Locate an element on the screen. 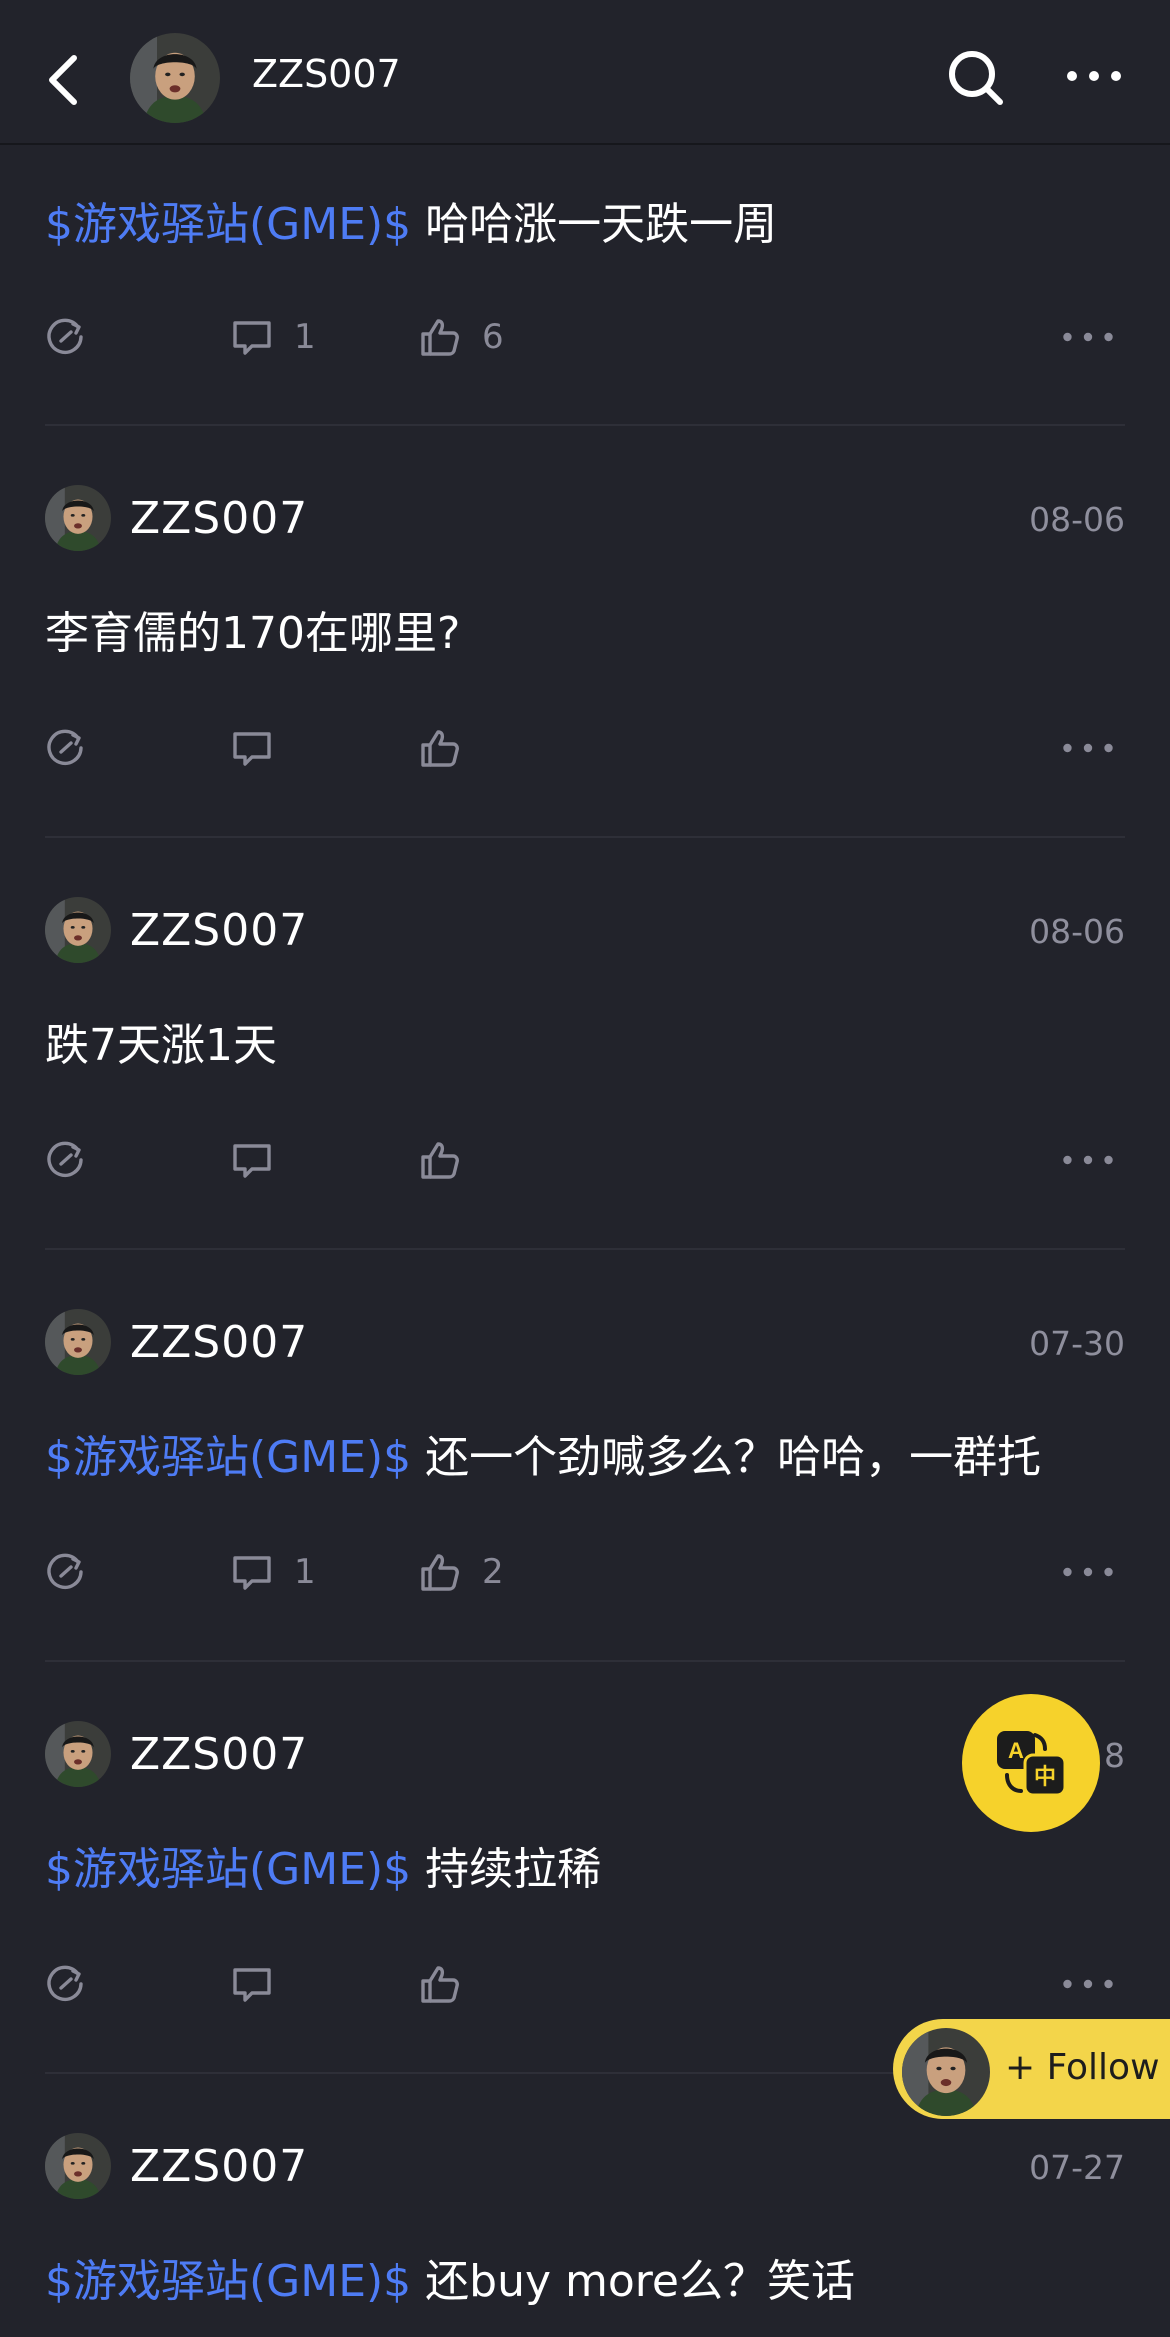 The width and height of the screenshot is (1170, 2337). post-date: 07-30 is located at coordinates (1077, 1343).